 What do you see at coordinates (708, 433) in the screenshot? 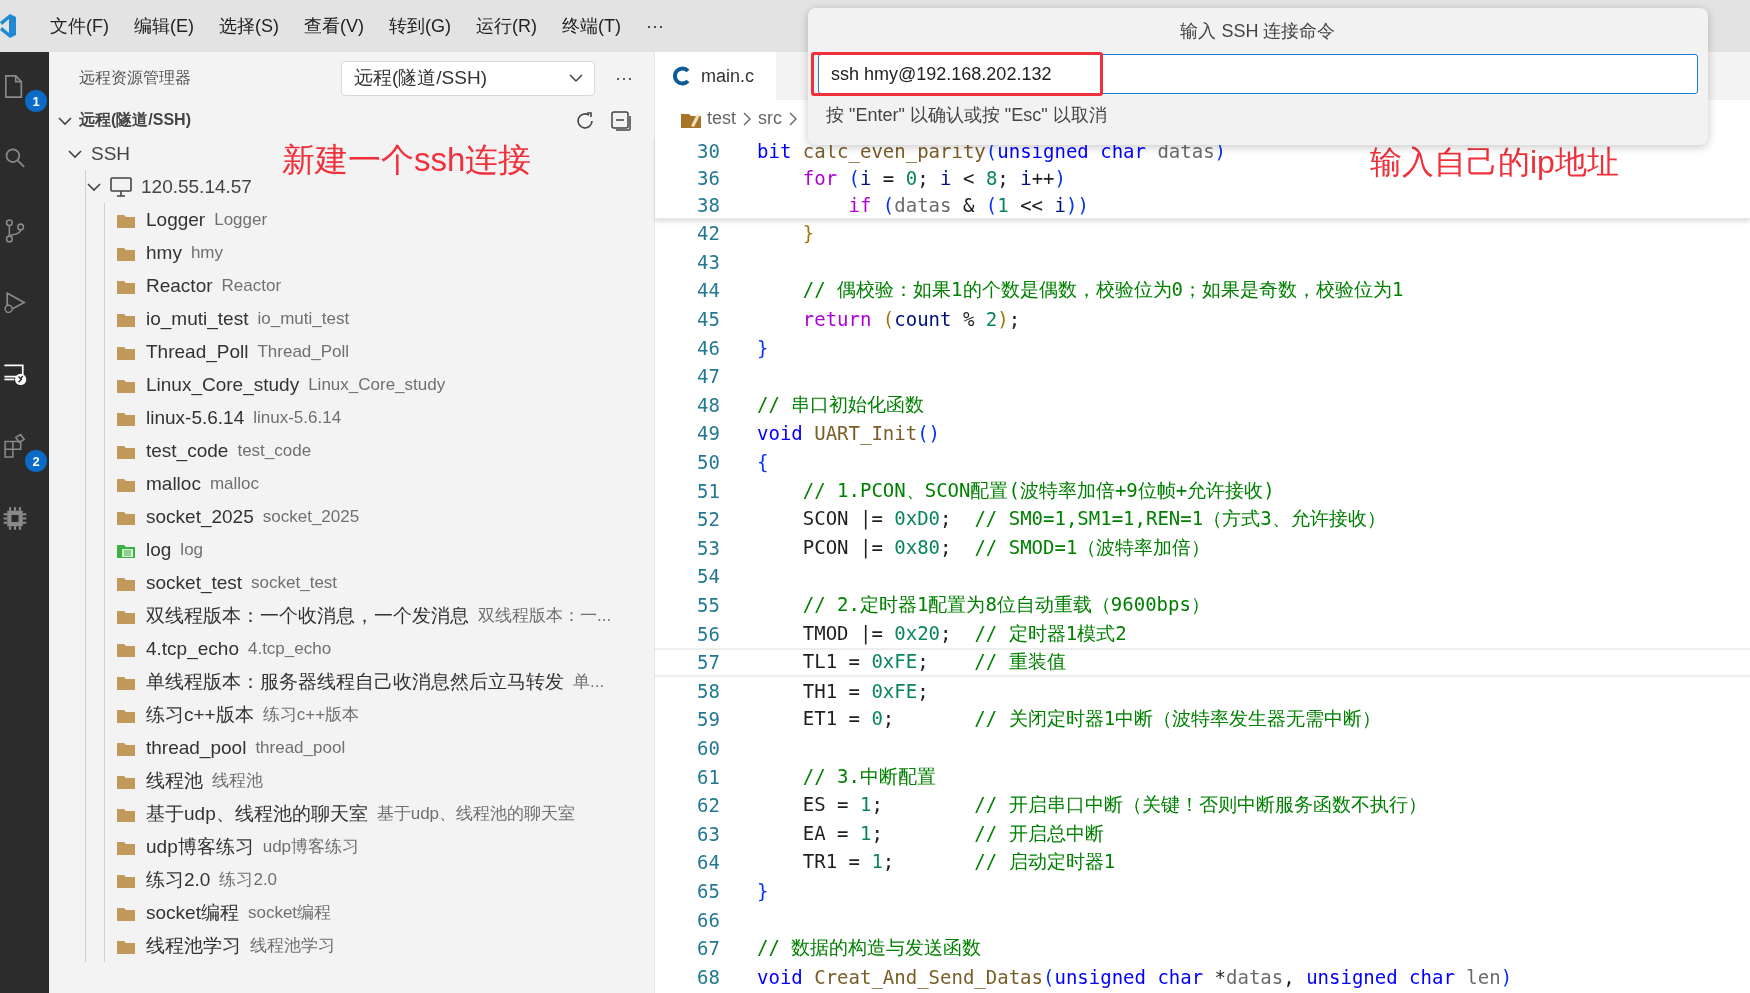
I see `line-number: 49` at bounding box center [708, 433].